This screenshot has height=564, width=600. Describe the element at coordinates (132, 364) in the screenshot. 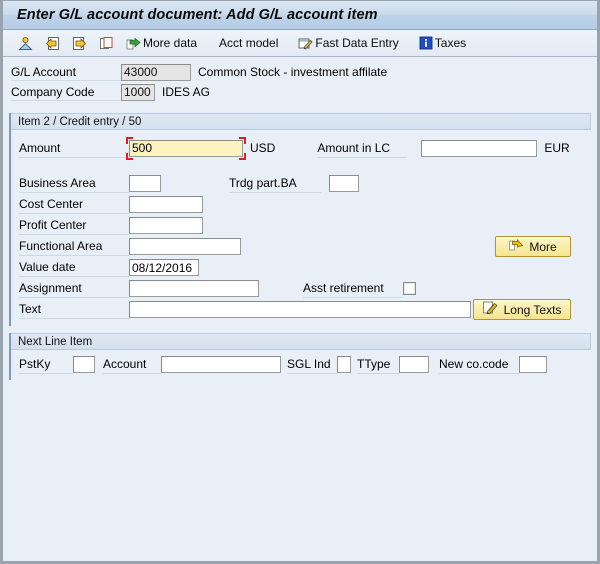

I see `account-label: Account` at that location.